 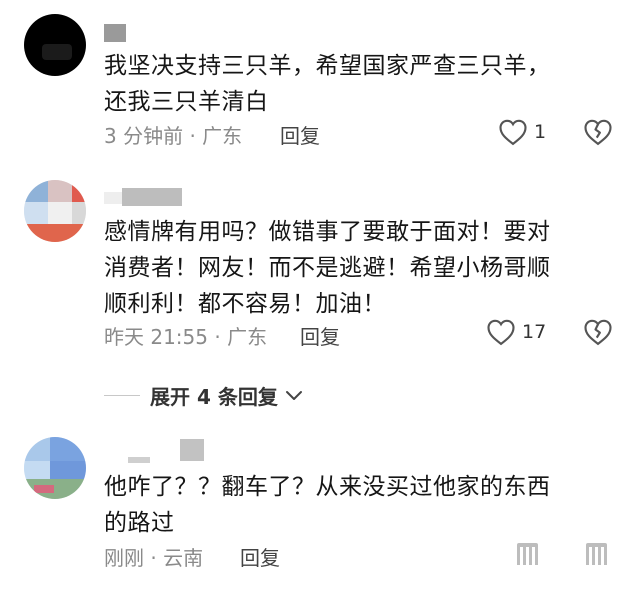 I want to click on chevron-down-icon, so click(x=293, y=395).